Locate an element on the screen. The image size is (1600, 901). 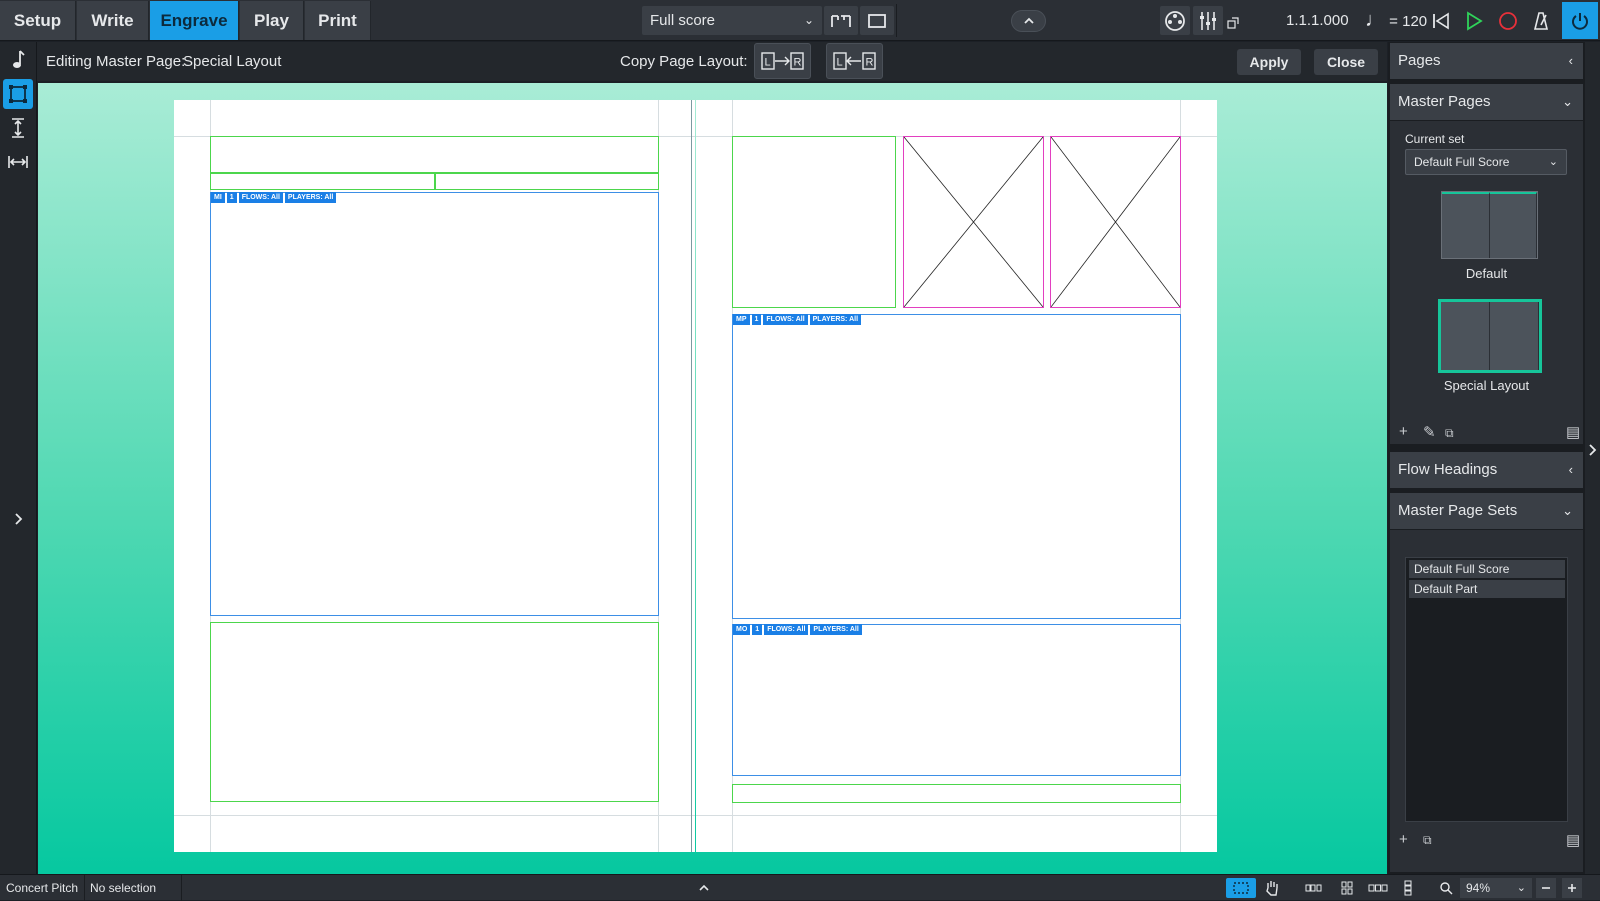
engrave-toolbox is located at coordinates (18, 458).